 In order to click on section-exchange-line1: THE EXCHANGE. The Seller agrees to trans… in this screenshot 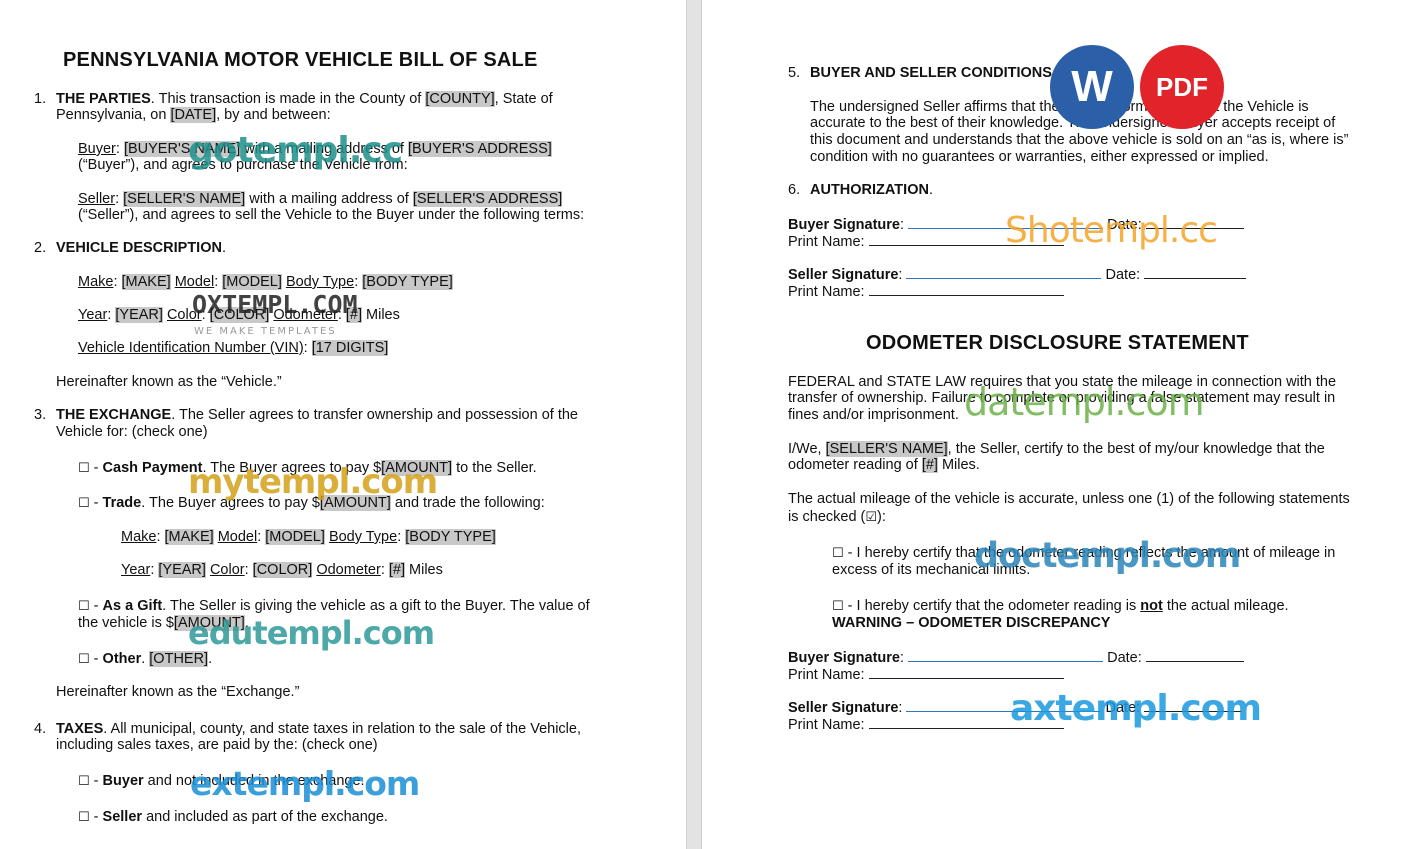, I will do `click(317, 415)`.